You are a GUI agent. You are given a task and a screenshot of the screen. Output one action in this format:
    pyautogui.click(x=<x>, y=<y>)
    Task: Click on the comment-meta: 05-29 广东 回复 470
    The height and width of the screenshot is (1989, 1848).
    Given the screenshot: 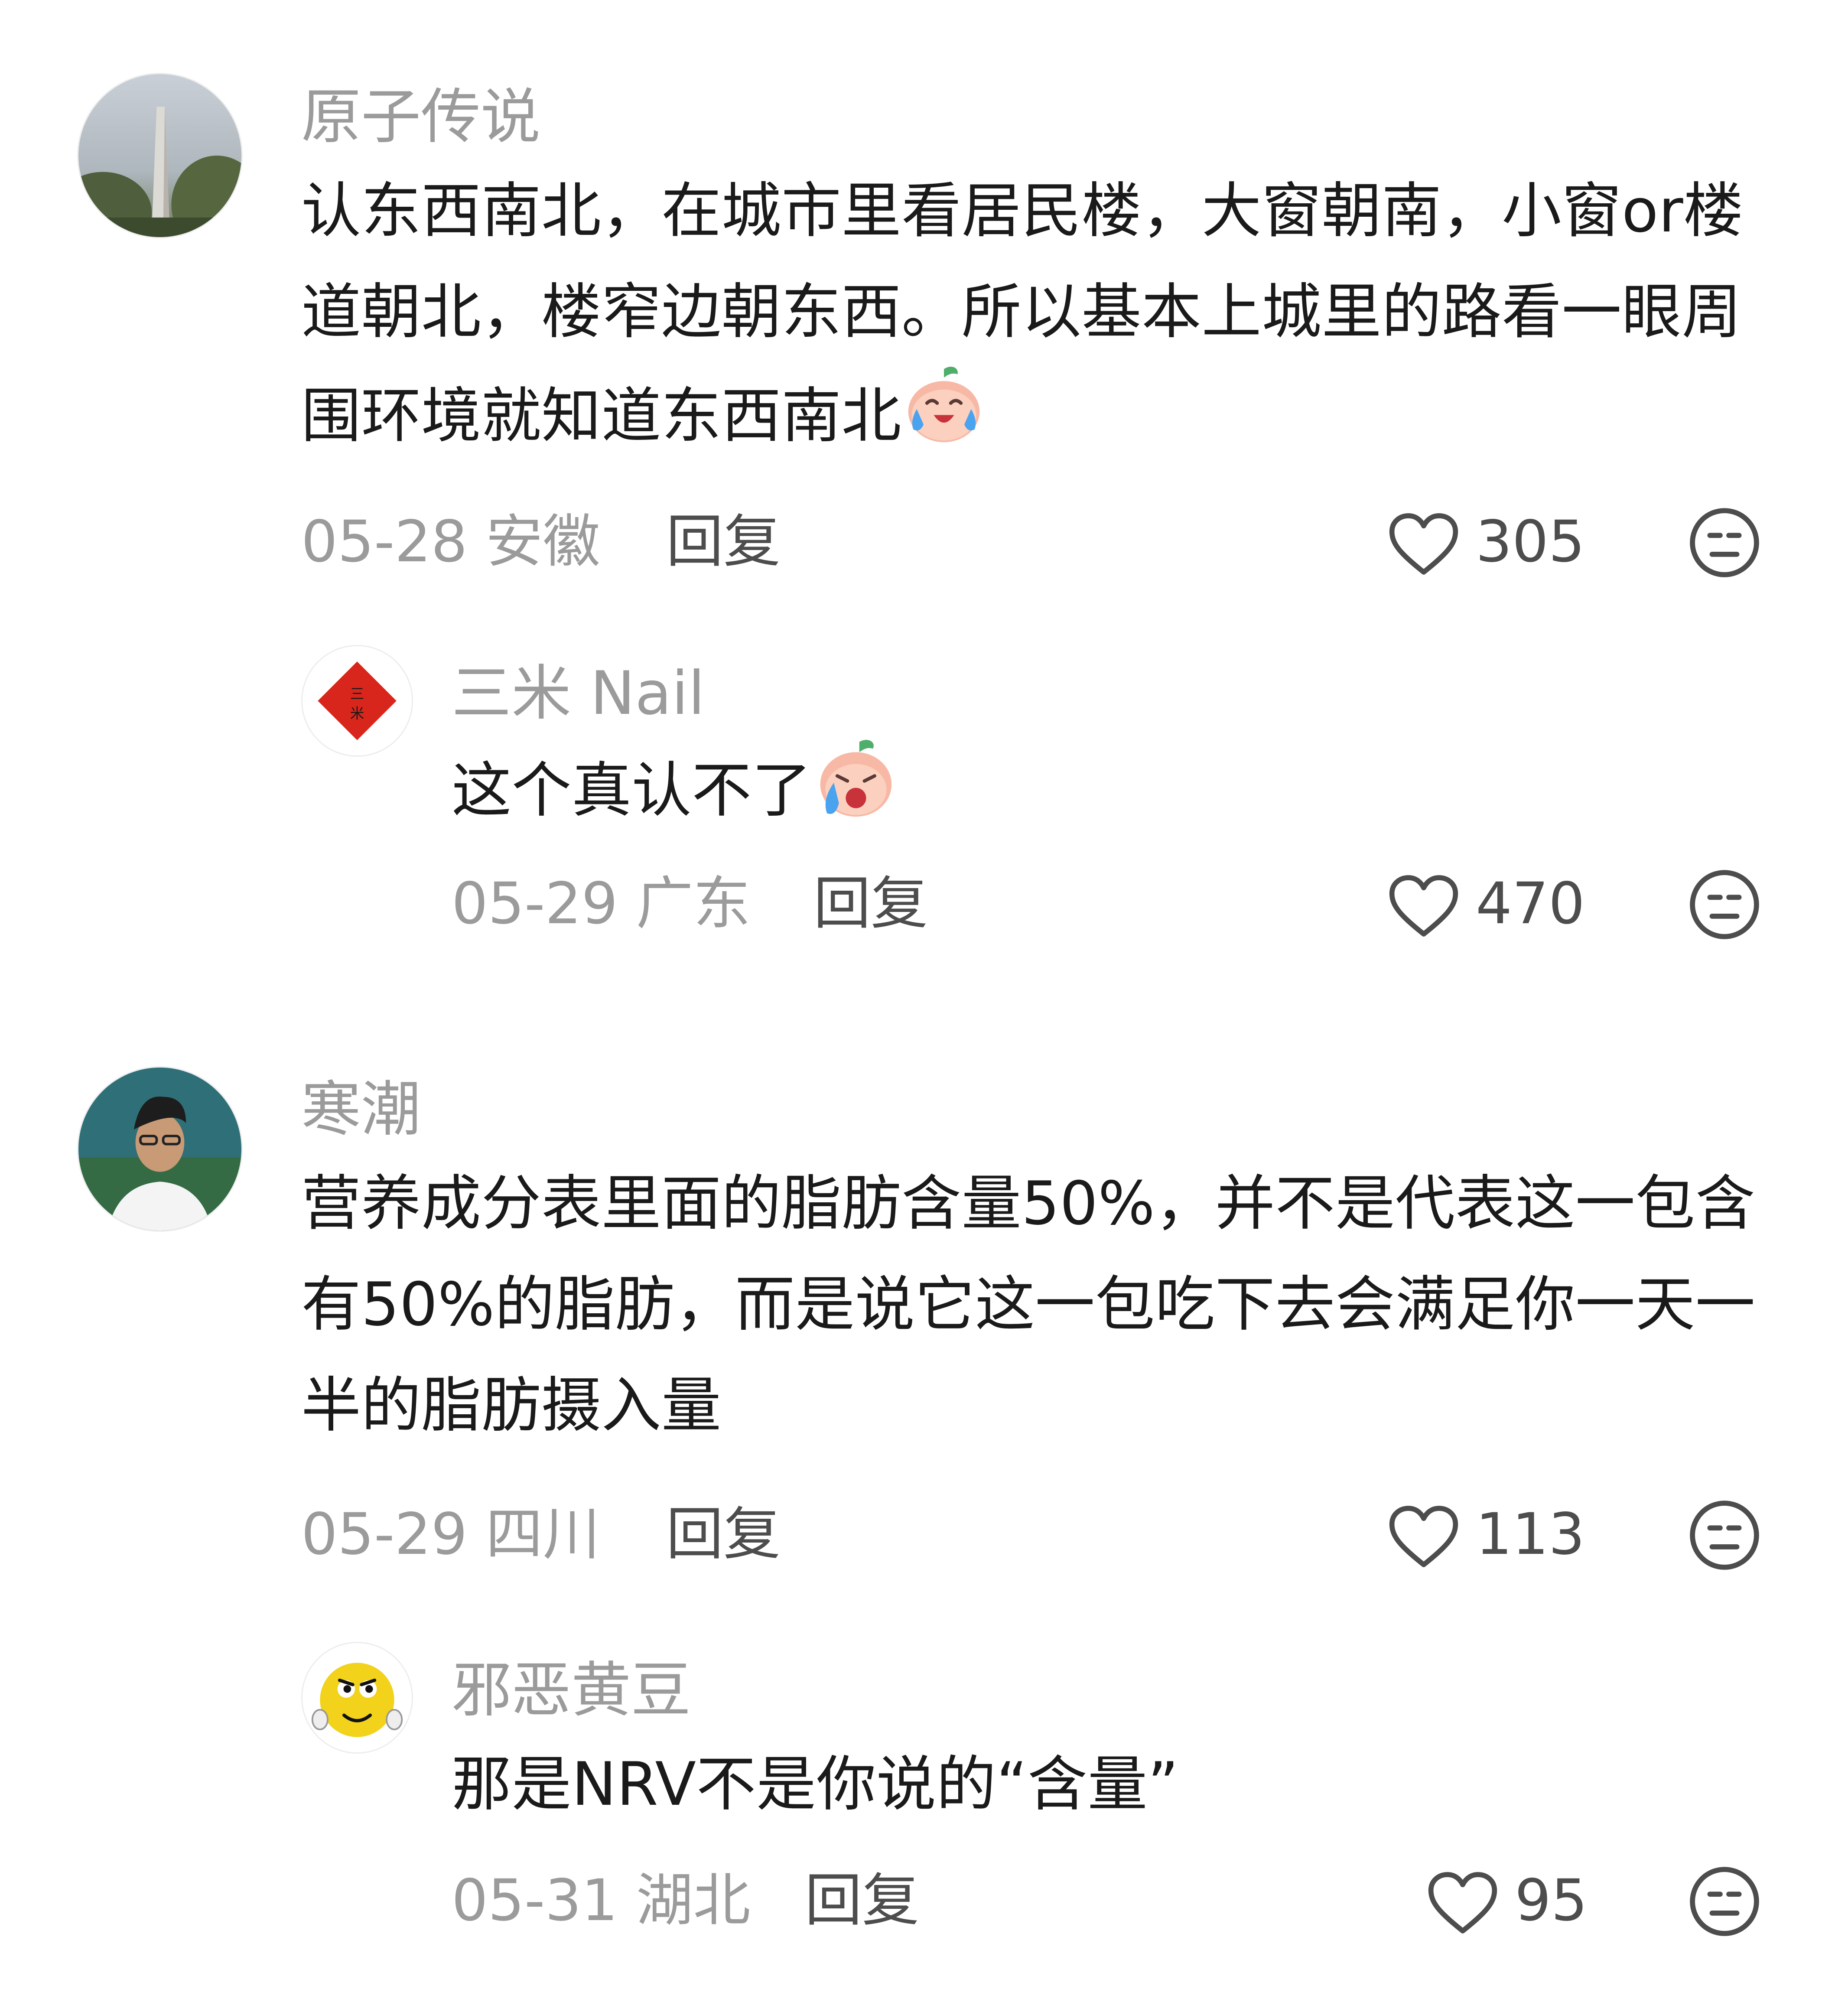 What is the action you would take?
    pyautogui.click(x=1120, y=904)
    